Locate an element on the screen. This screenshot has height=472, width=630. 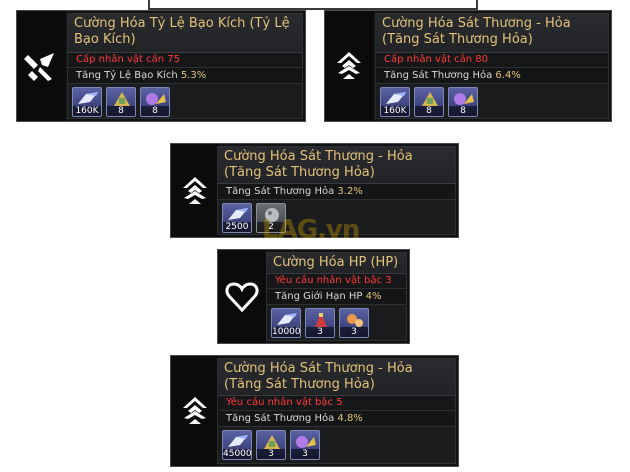
enhancement-stone-icon: 10000 is located at coordinates (286, 323).